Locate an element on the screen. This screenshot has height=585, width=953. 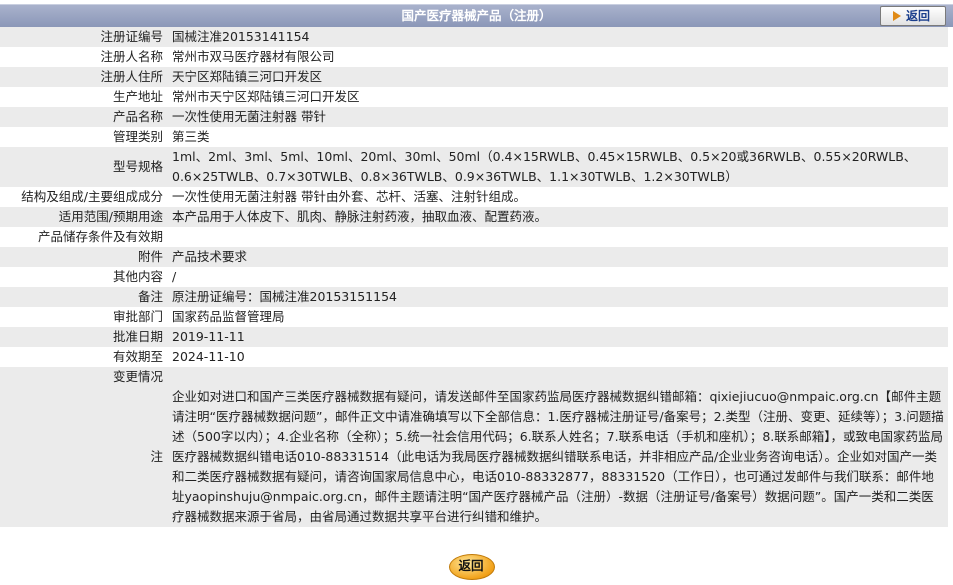
field-label: 有效期至 is located at coordinates (137, 356).